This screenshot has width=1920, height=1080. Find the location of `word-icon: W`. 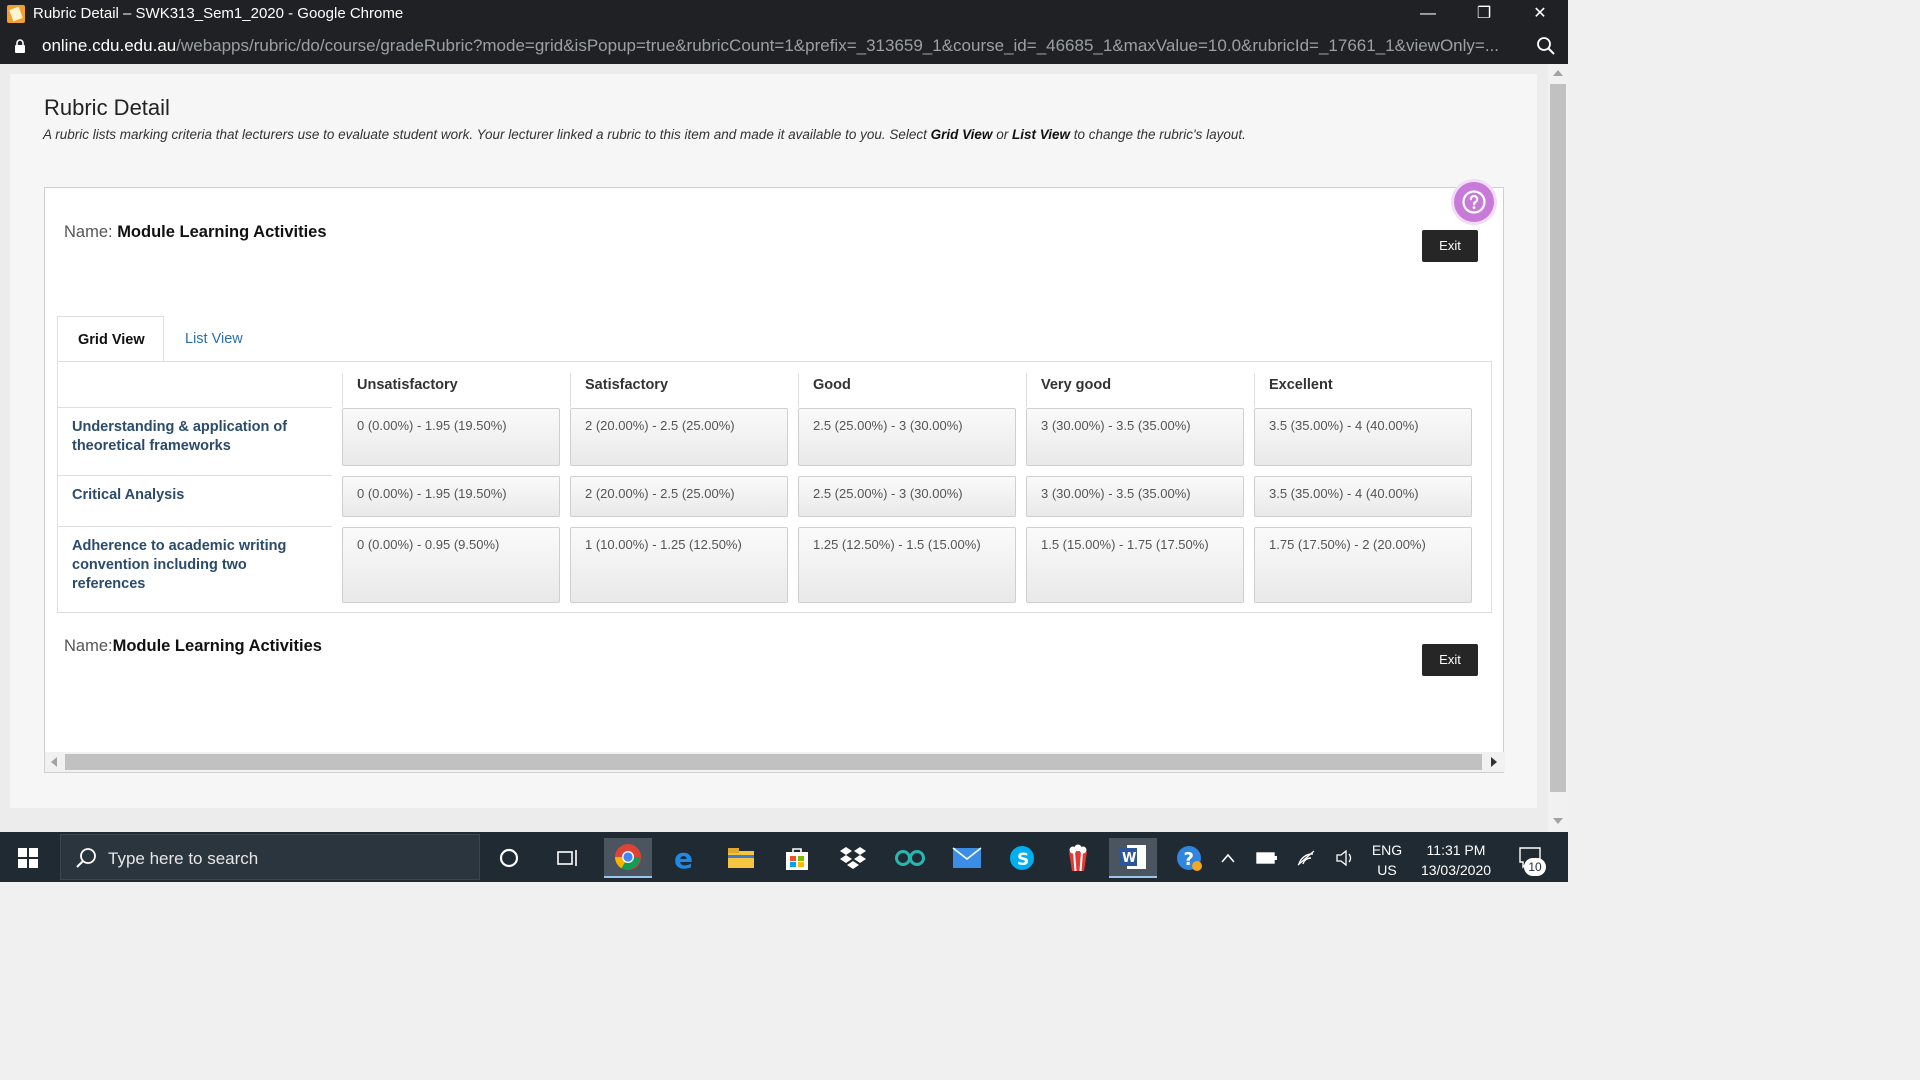

word-icon: W is located at coordinates (1133, 858).